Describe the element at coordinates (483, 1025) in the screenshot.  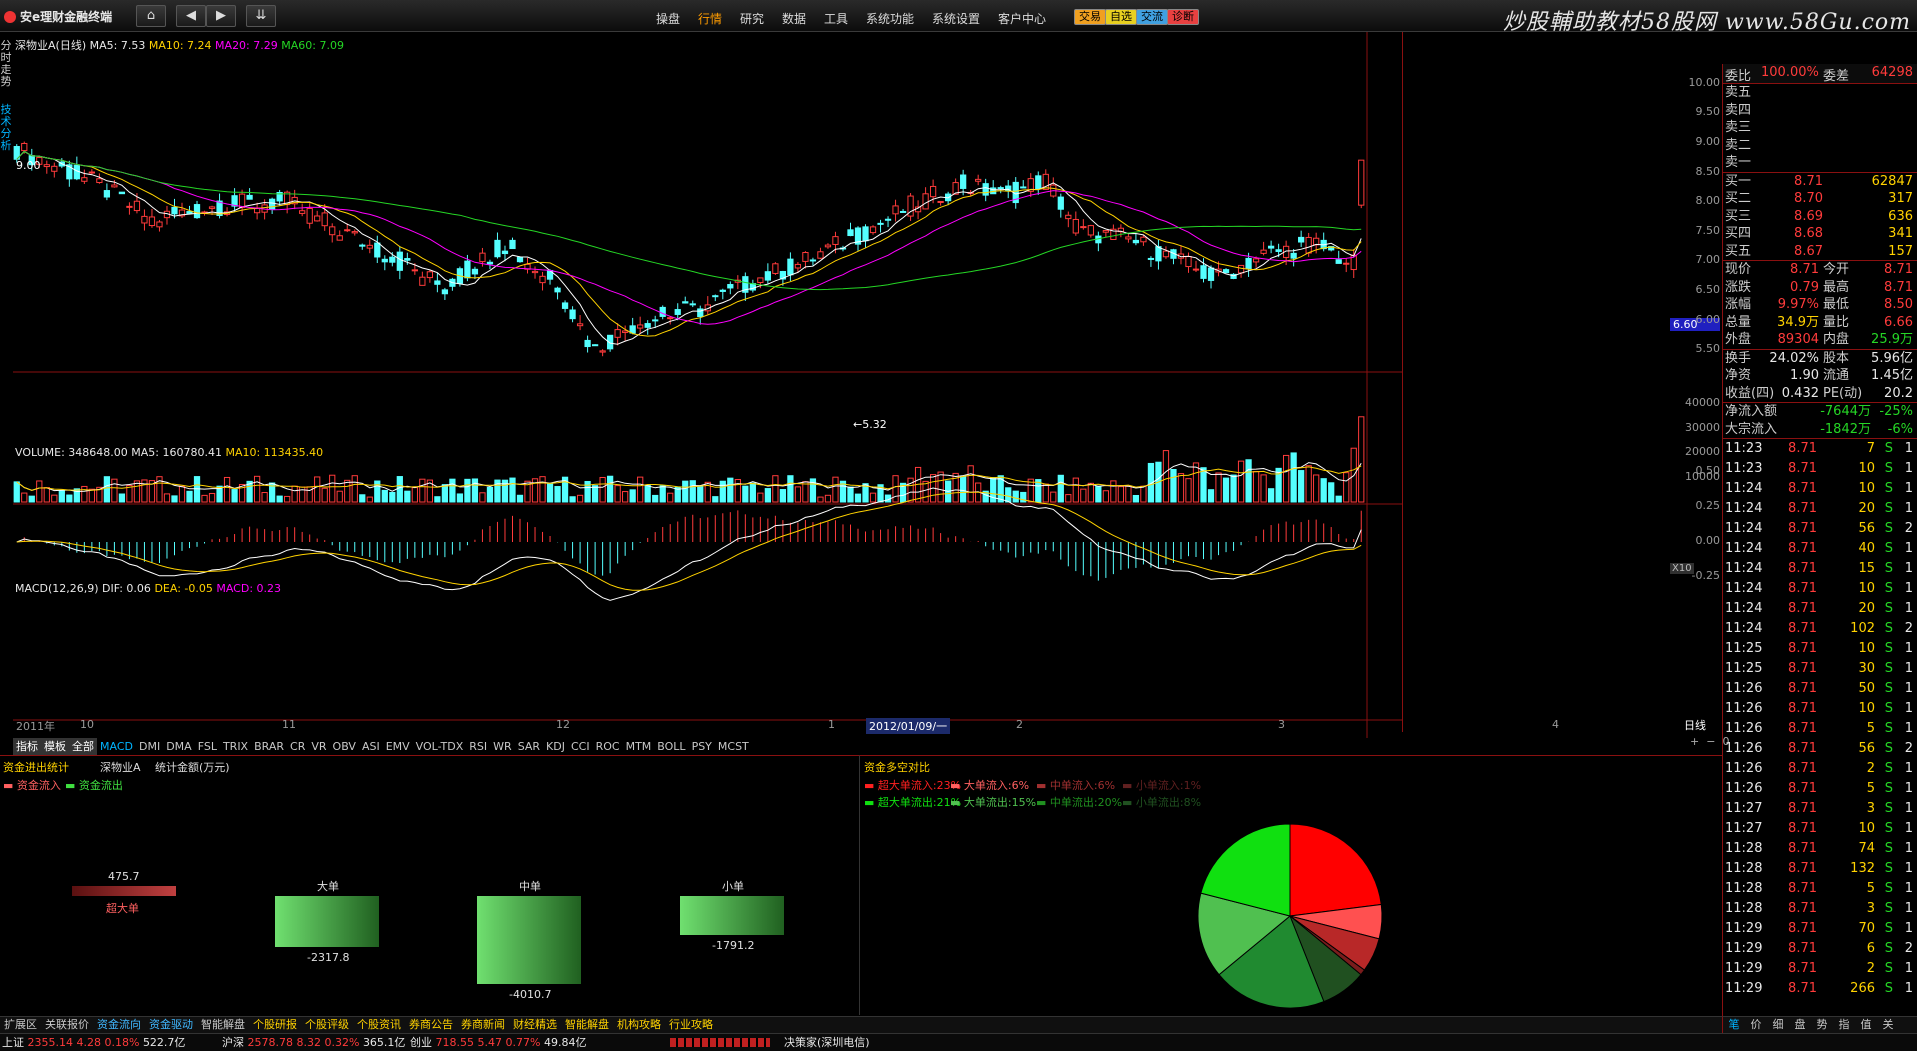
I see `footer-nav-9: 券商新闻` at that location.